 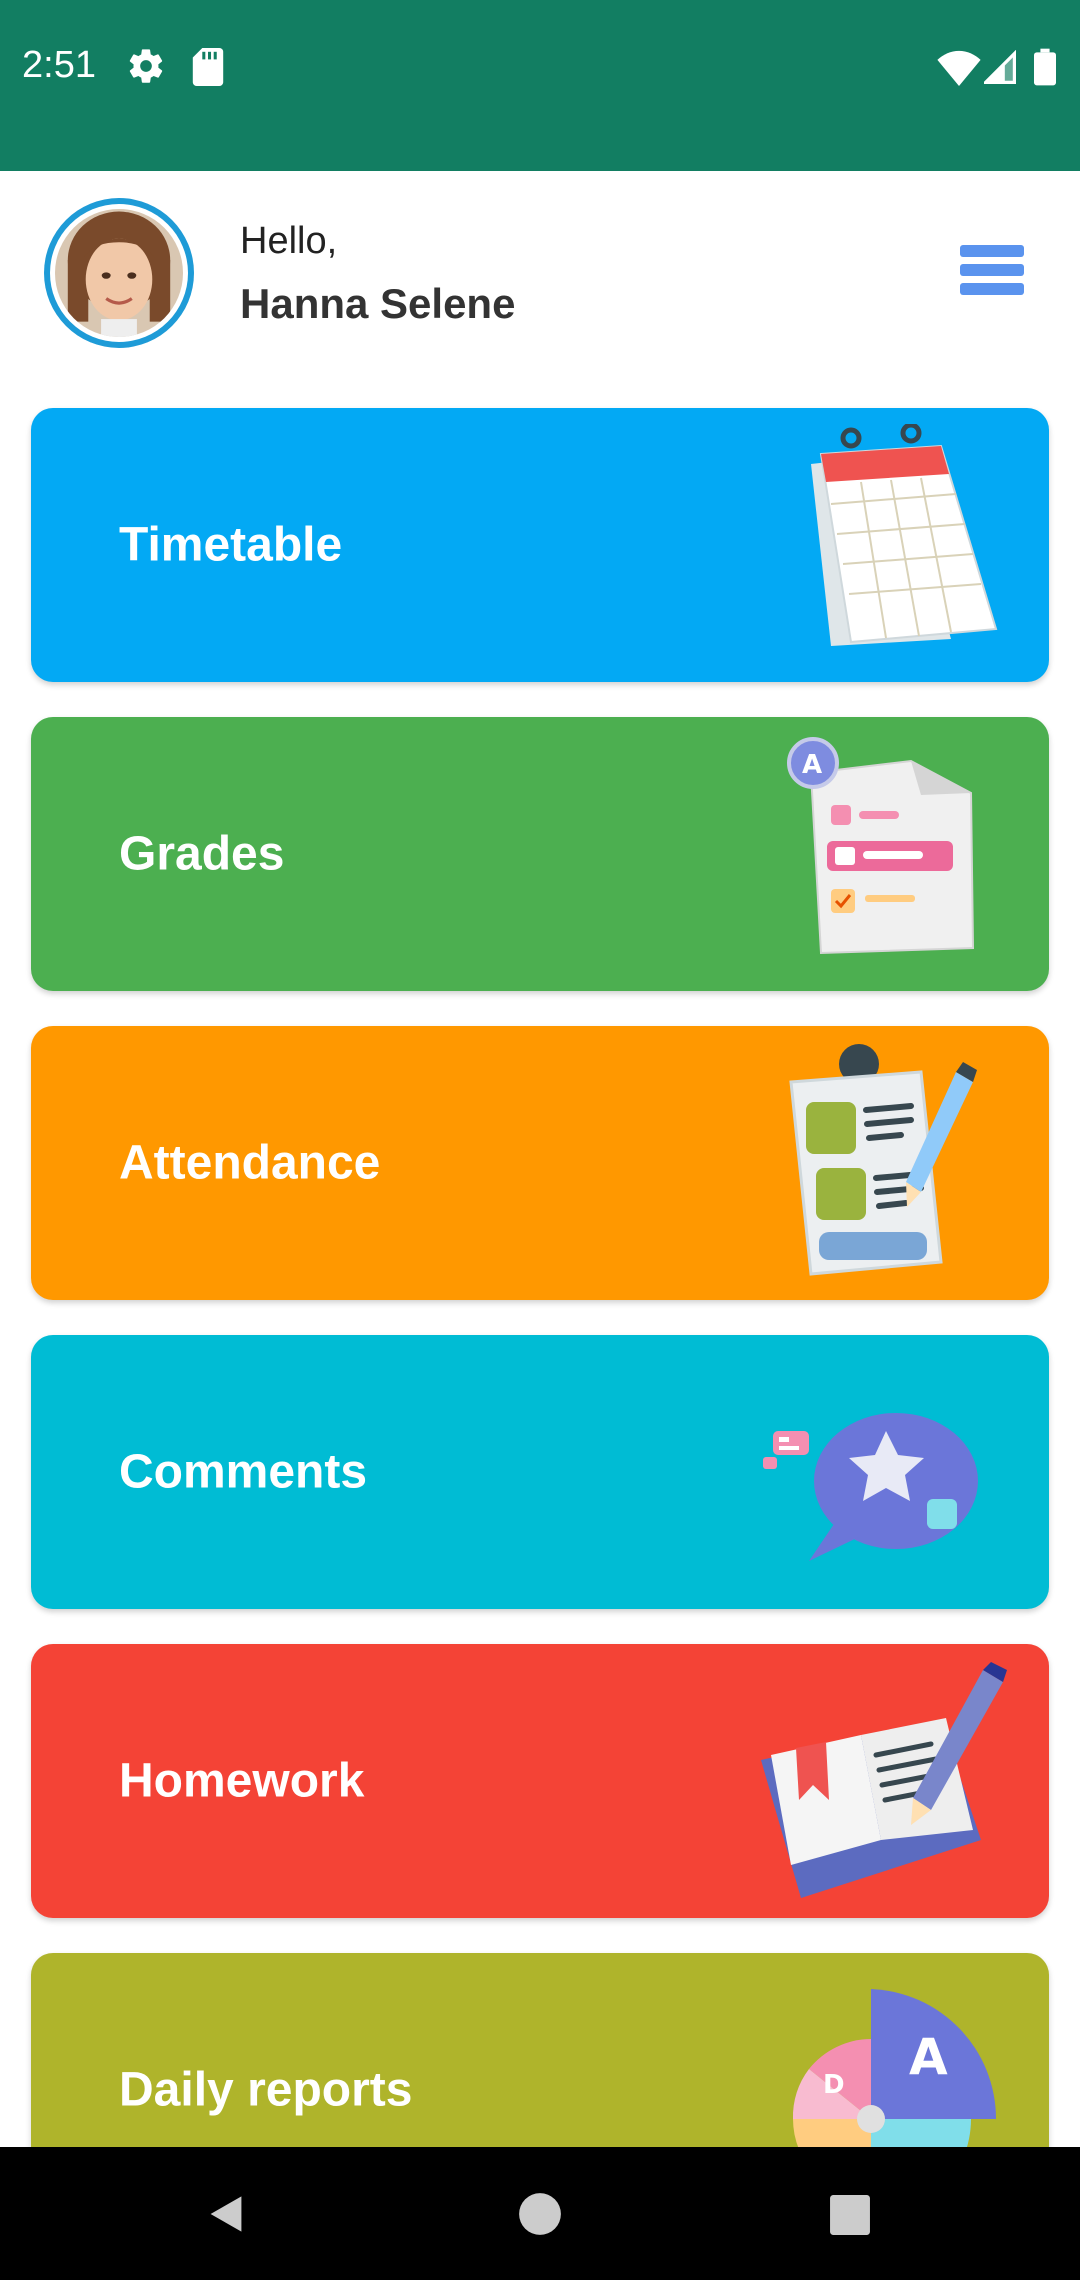 I want to click on card-label: Attendance, so click(x=250, y=1163).